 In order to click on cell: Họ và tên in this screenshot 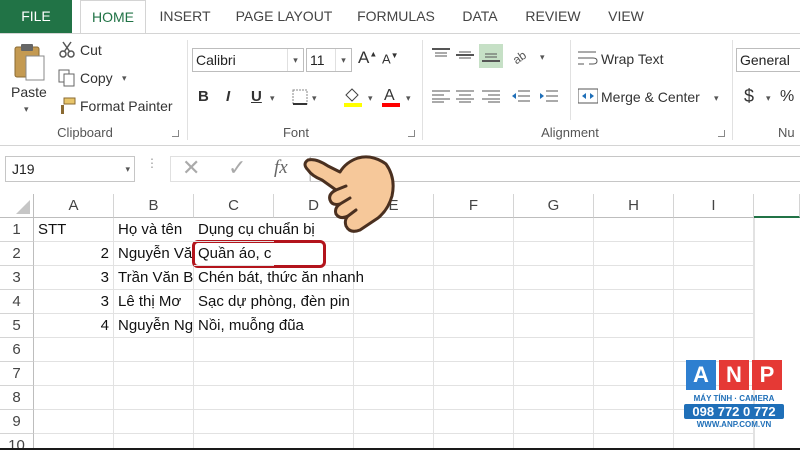, I will do `click(154, 230)`.